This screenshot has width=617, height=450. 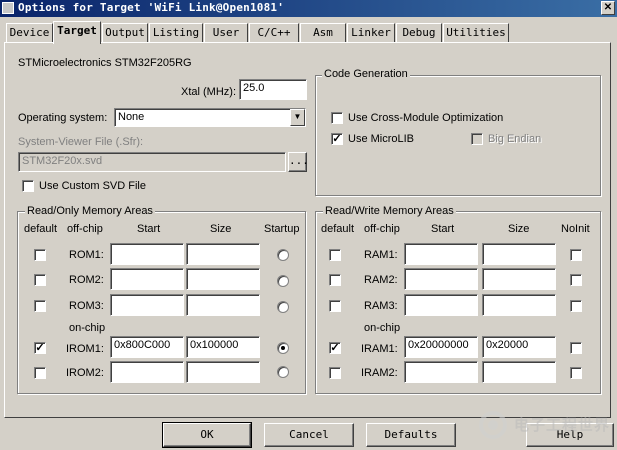 What do you see at coordinates (8, 8) in the screenshot?
I see `app-icon` at bounding box center [8, 8].